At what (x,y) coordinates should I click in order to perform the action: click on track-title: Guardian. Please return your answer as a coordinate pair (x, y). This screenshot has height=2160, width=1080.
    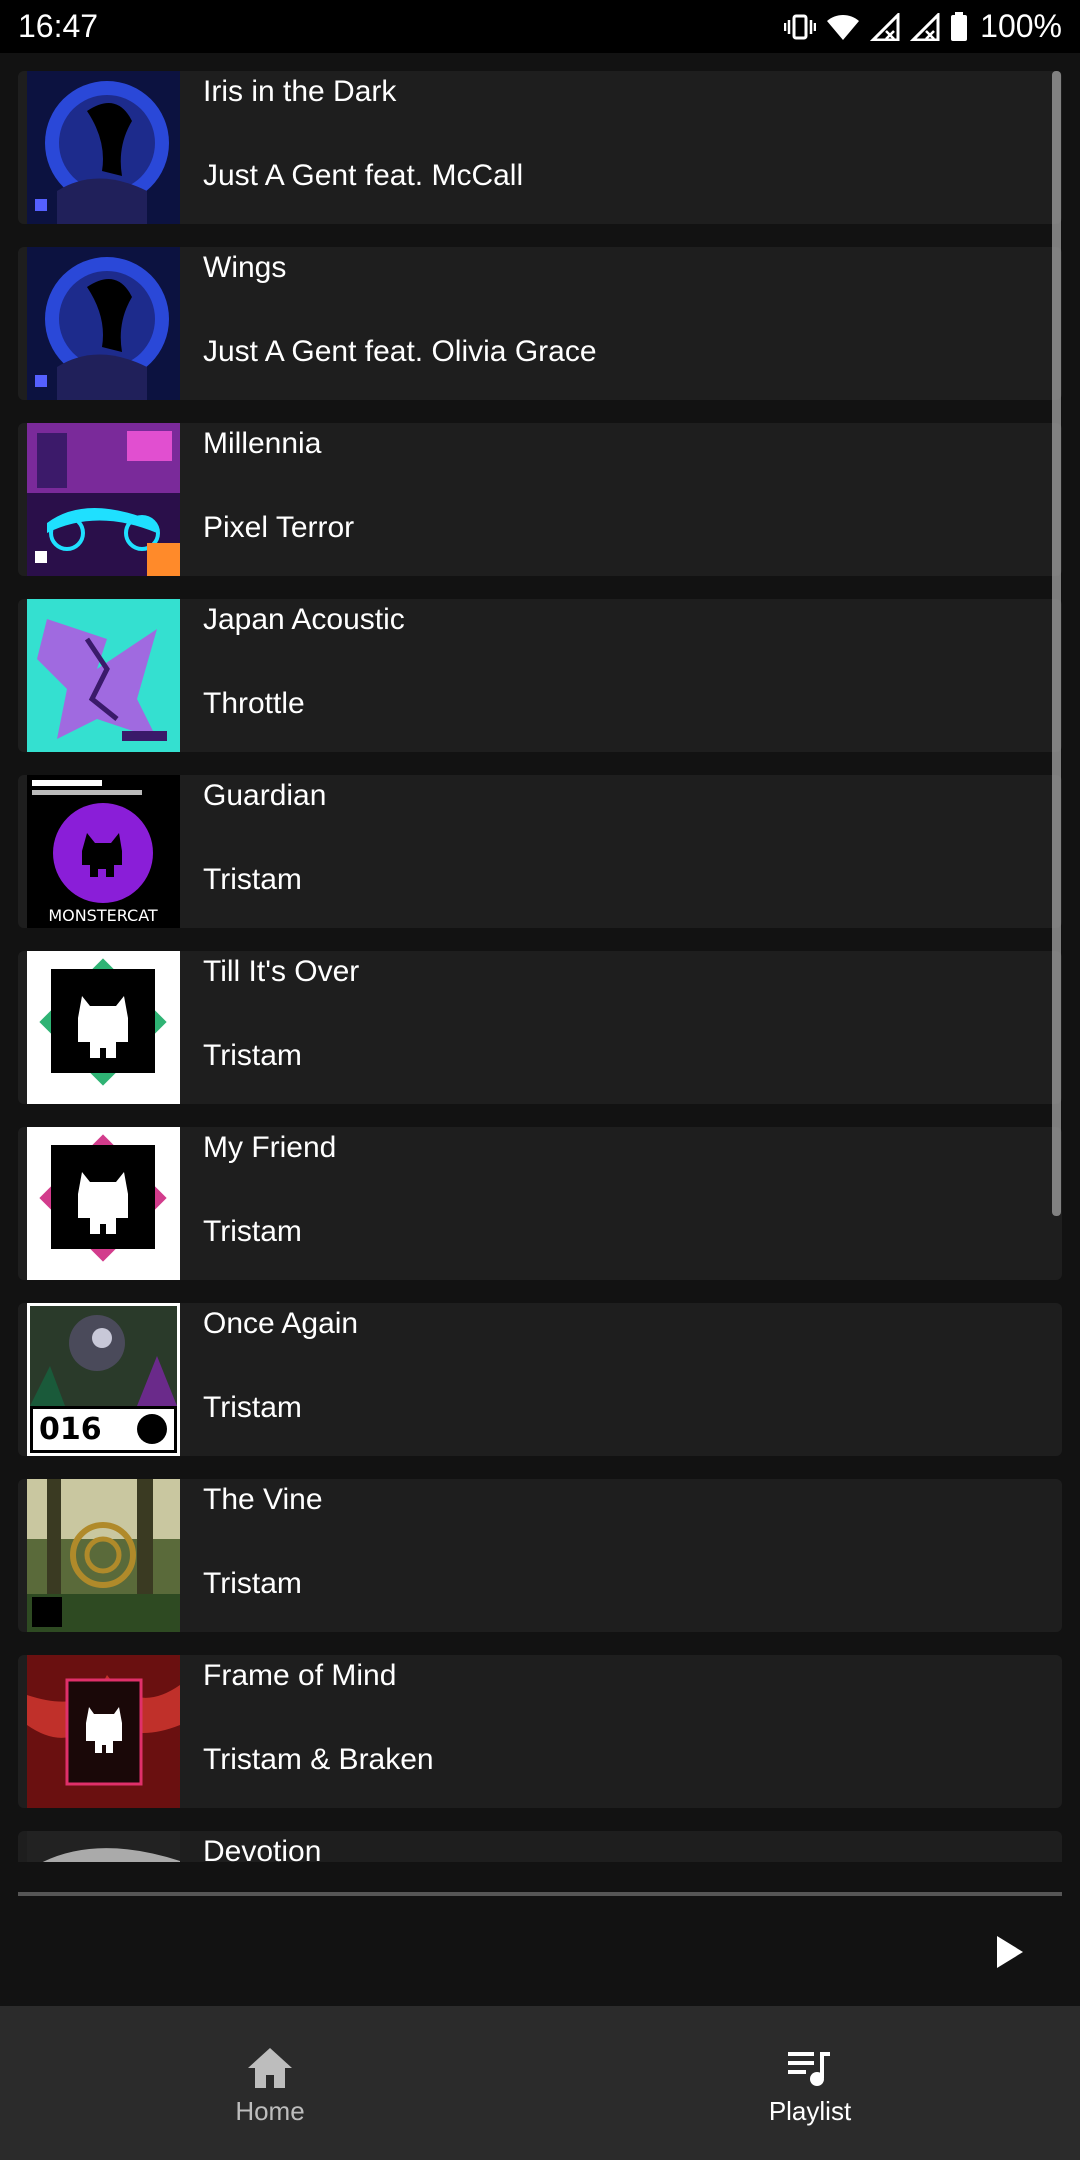
    Looking at the image, I should click on (265, 795).